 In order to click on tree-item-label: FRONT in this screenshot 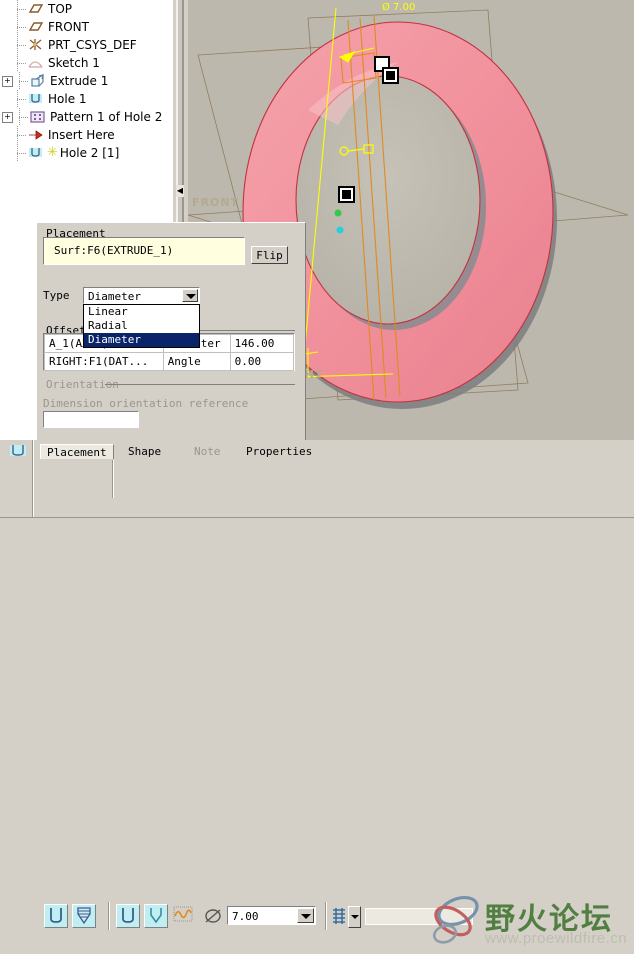, I will do `click(68, 27)`.